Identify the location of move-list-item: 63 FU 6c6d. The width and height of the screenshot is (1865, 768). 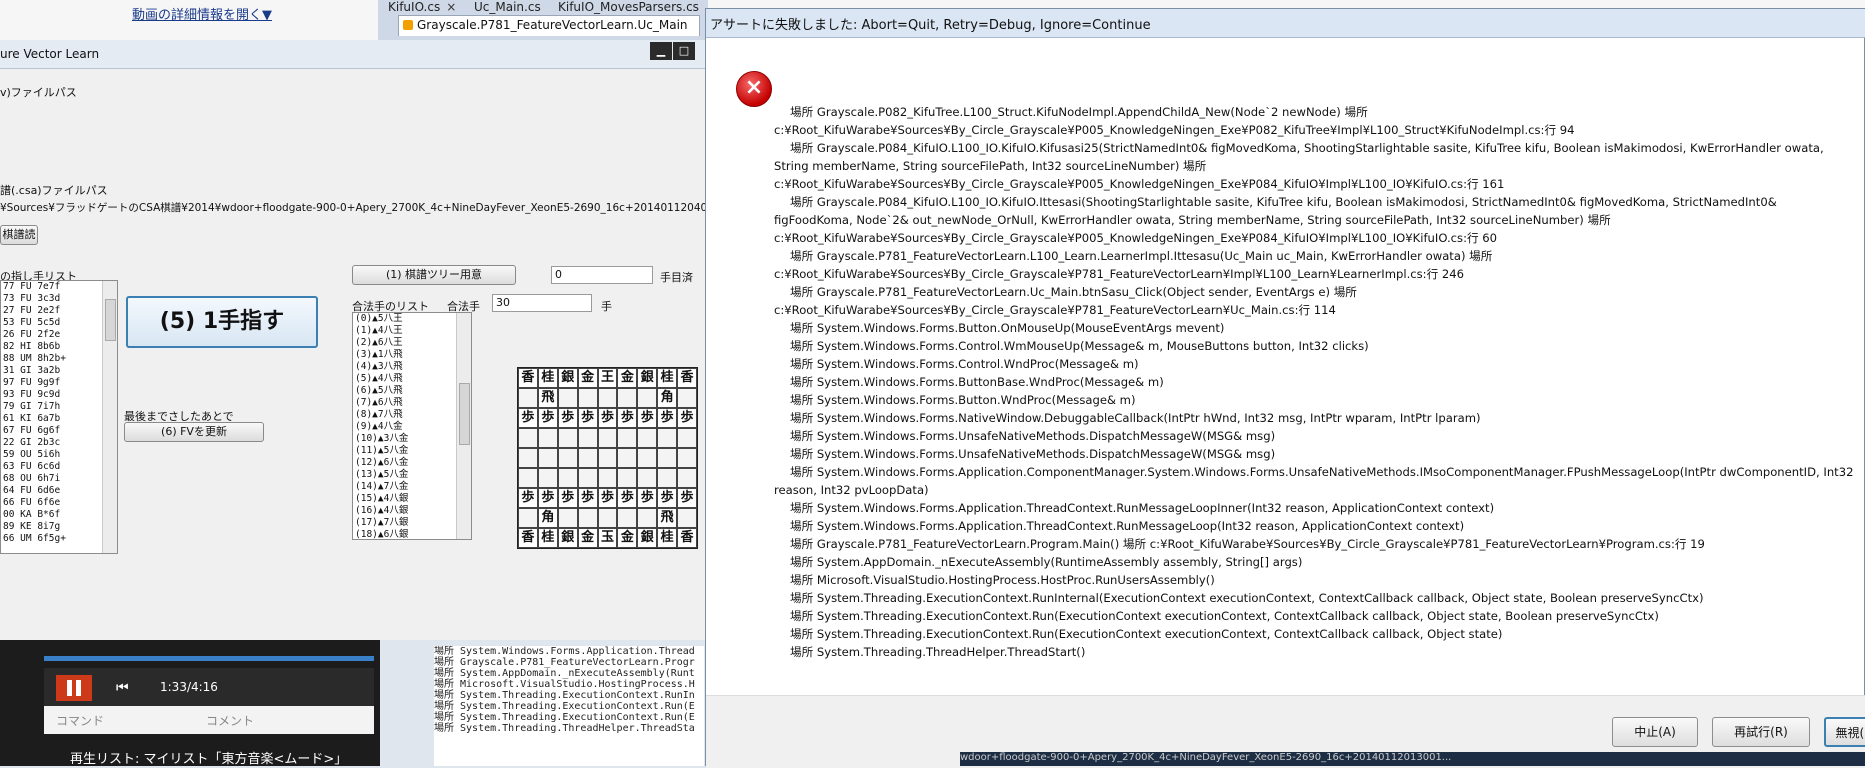
(59, 467).